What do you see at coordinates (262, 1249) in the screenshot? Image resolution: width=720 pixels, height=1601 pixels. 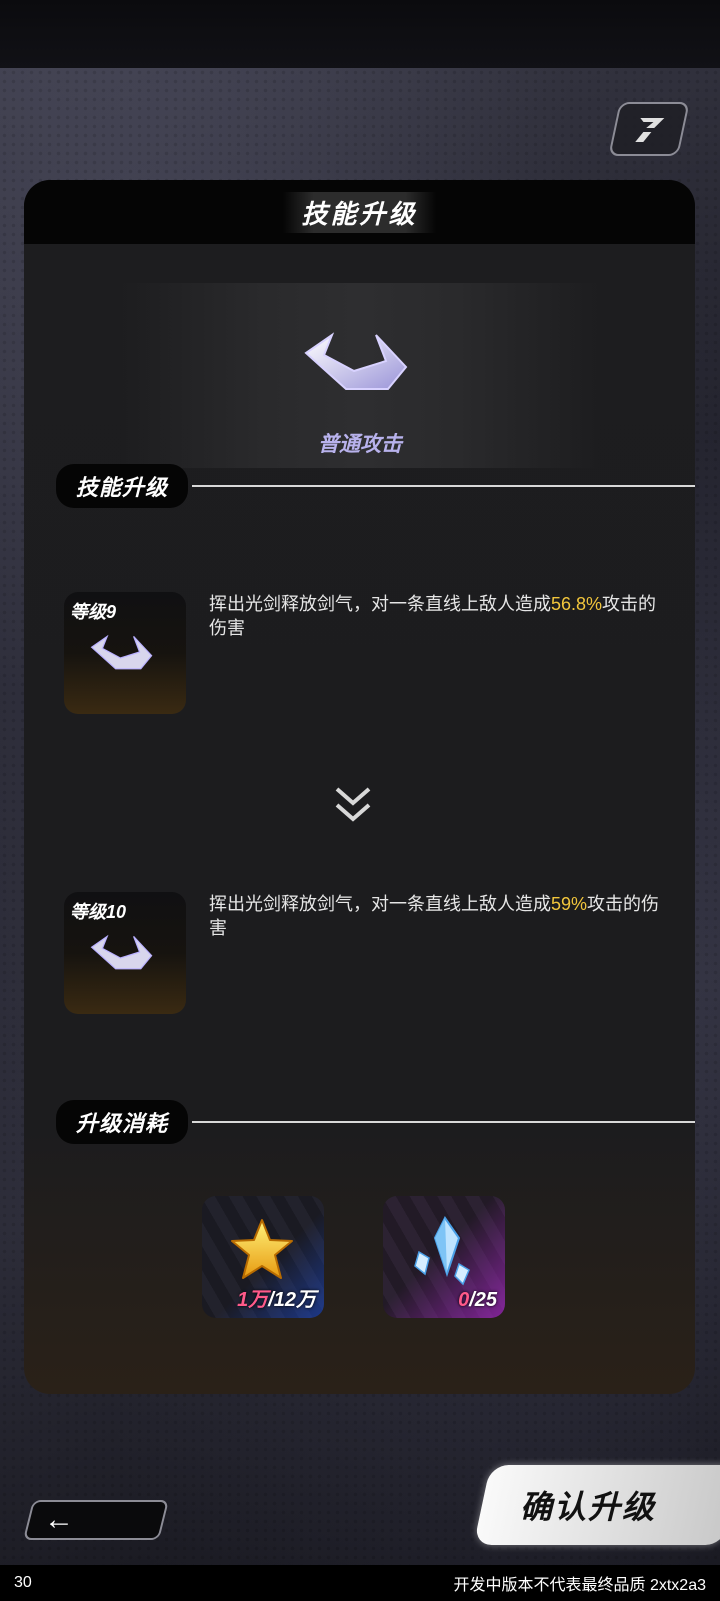 I see `star-coin-icon` at bounding box center [262, 1249].